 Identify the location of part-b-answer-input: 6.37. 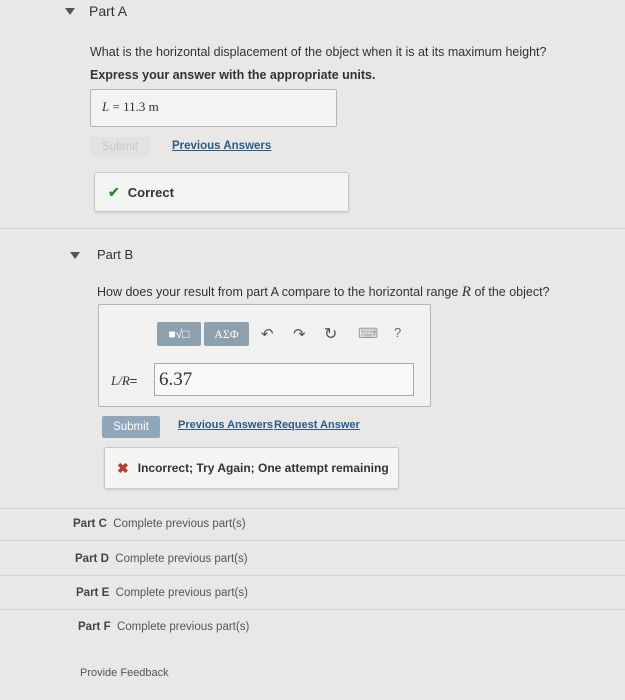
(284, 379).